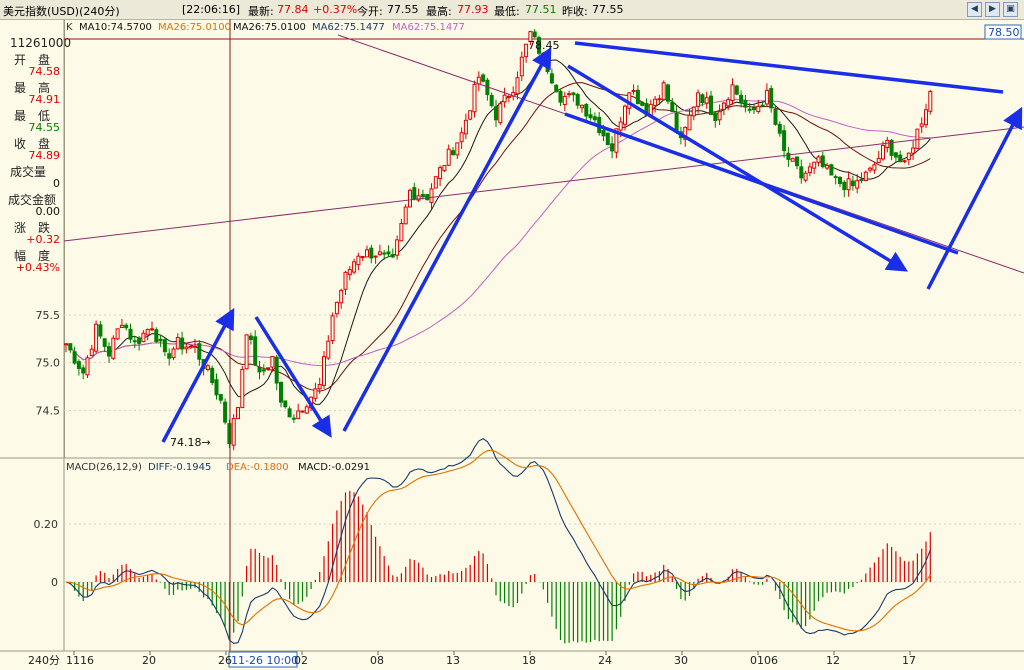 The width and height of the screenshot is (1024, 670). I want to click on date-tick-label: 1116, so click(80, 660).